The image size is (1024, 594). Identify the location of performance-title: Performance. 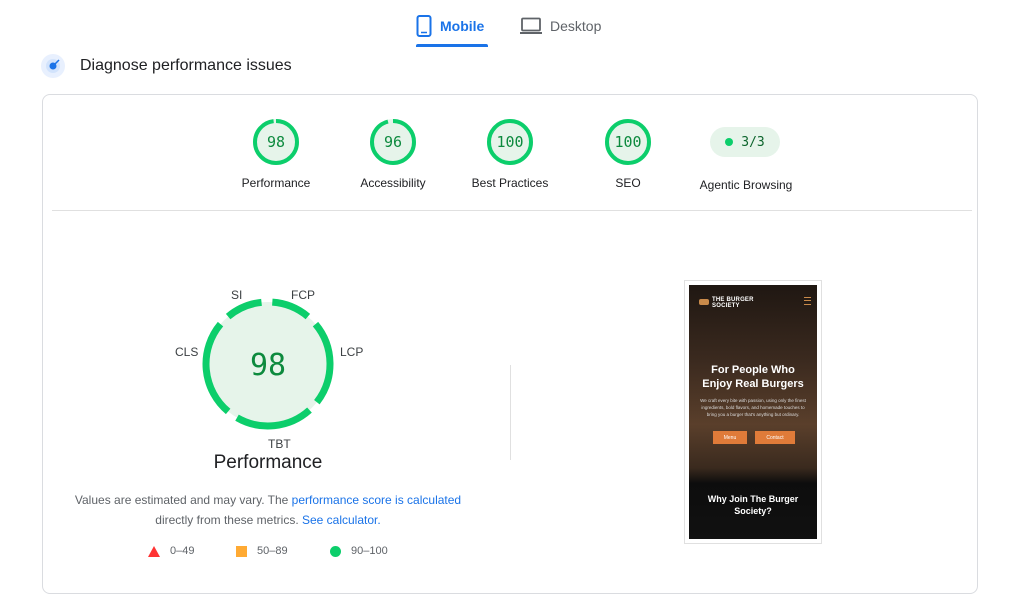
(268, 462).